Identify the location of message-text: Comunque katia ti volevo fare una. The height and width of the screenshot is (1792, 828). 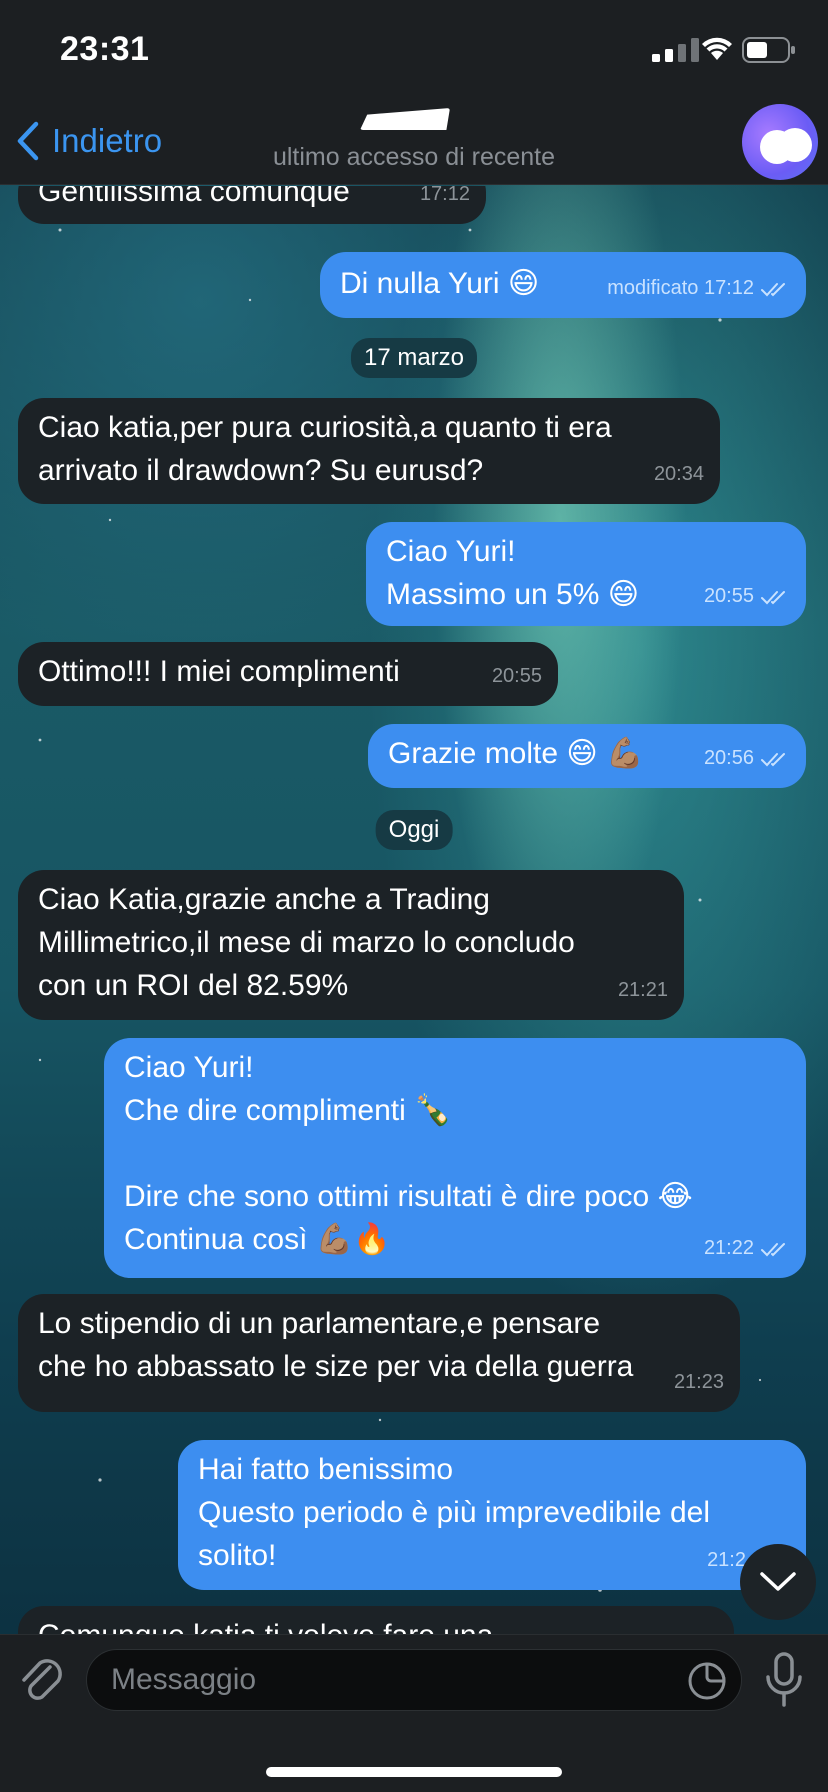
(376, 1624).